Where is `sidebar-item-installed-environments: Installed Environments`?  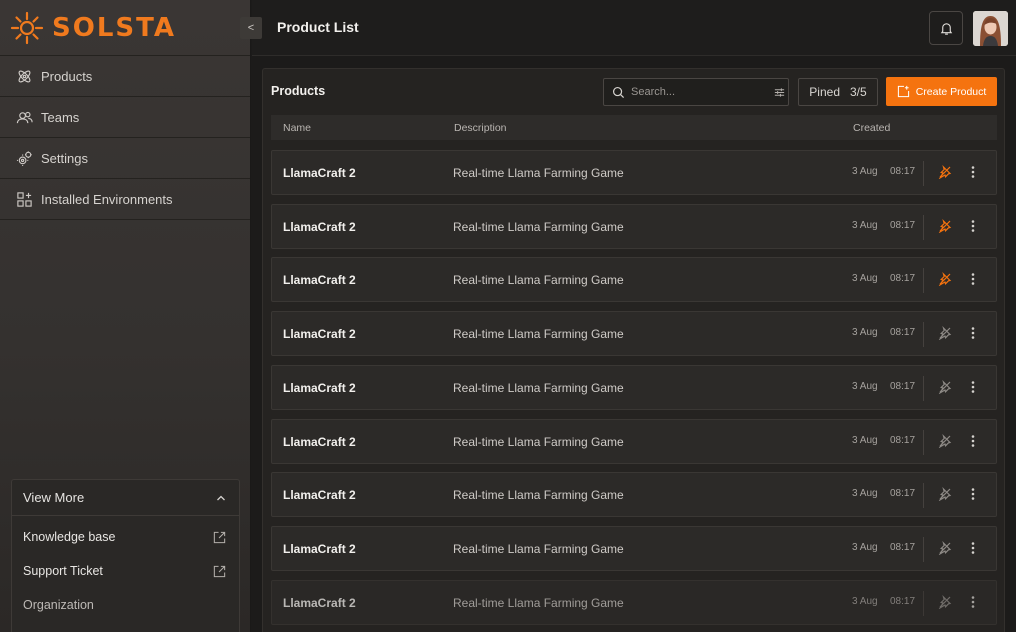 sidebar-item-installed-environments: Installed Environments is located at coordinates (125, 199).